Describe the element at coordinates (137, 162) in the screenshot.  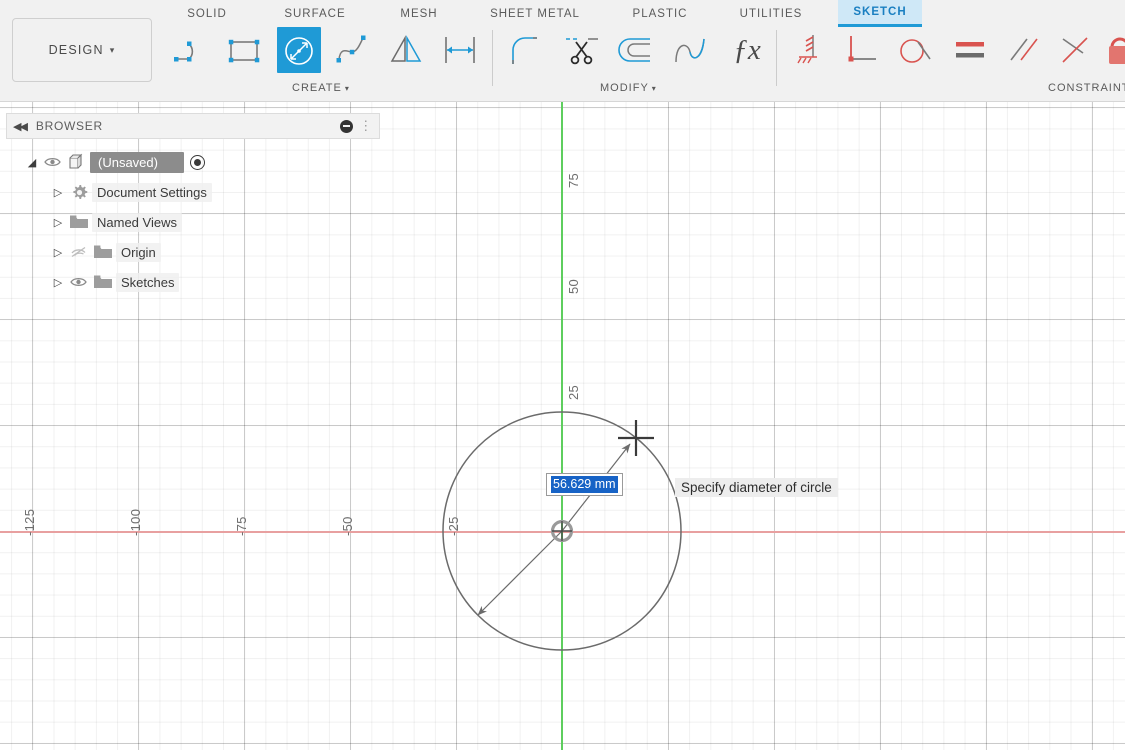
I see `tree-item-label: (Unsaved)` at that location.